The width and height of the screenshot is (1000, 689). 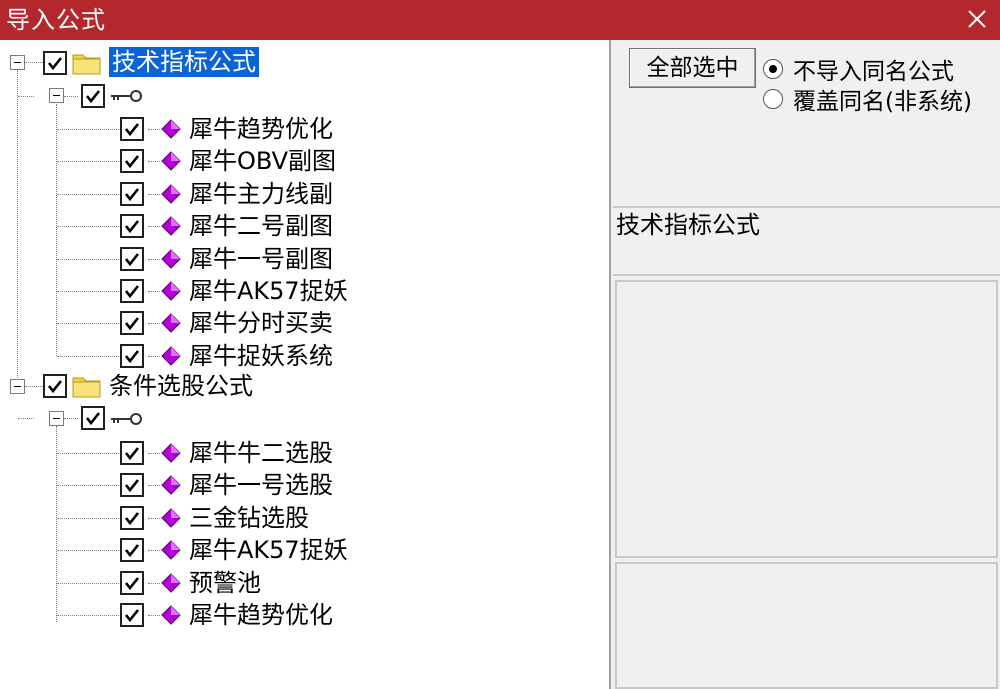 What do you see at coordinates (806, 625) in the screenshot?
I see `detail-panel` at bounding box center [806, 625].